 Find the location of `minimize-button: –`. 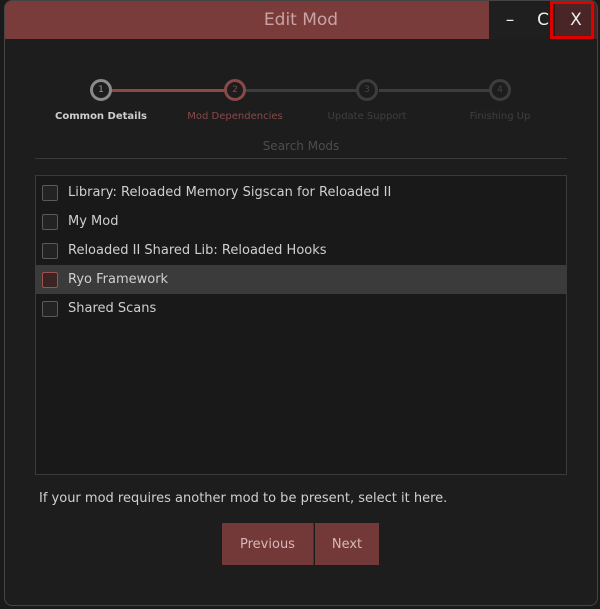

minimize-button: – is located at coordinates (510, 20).